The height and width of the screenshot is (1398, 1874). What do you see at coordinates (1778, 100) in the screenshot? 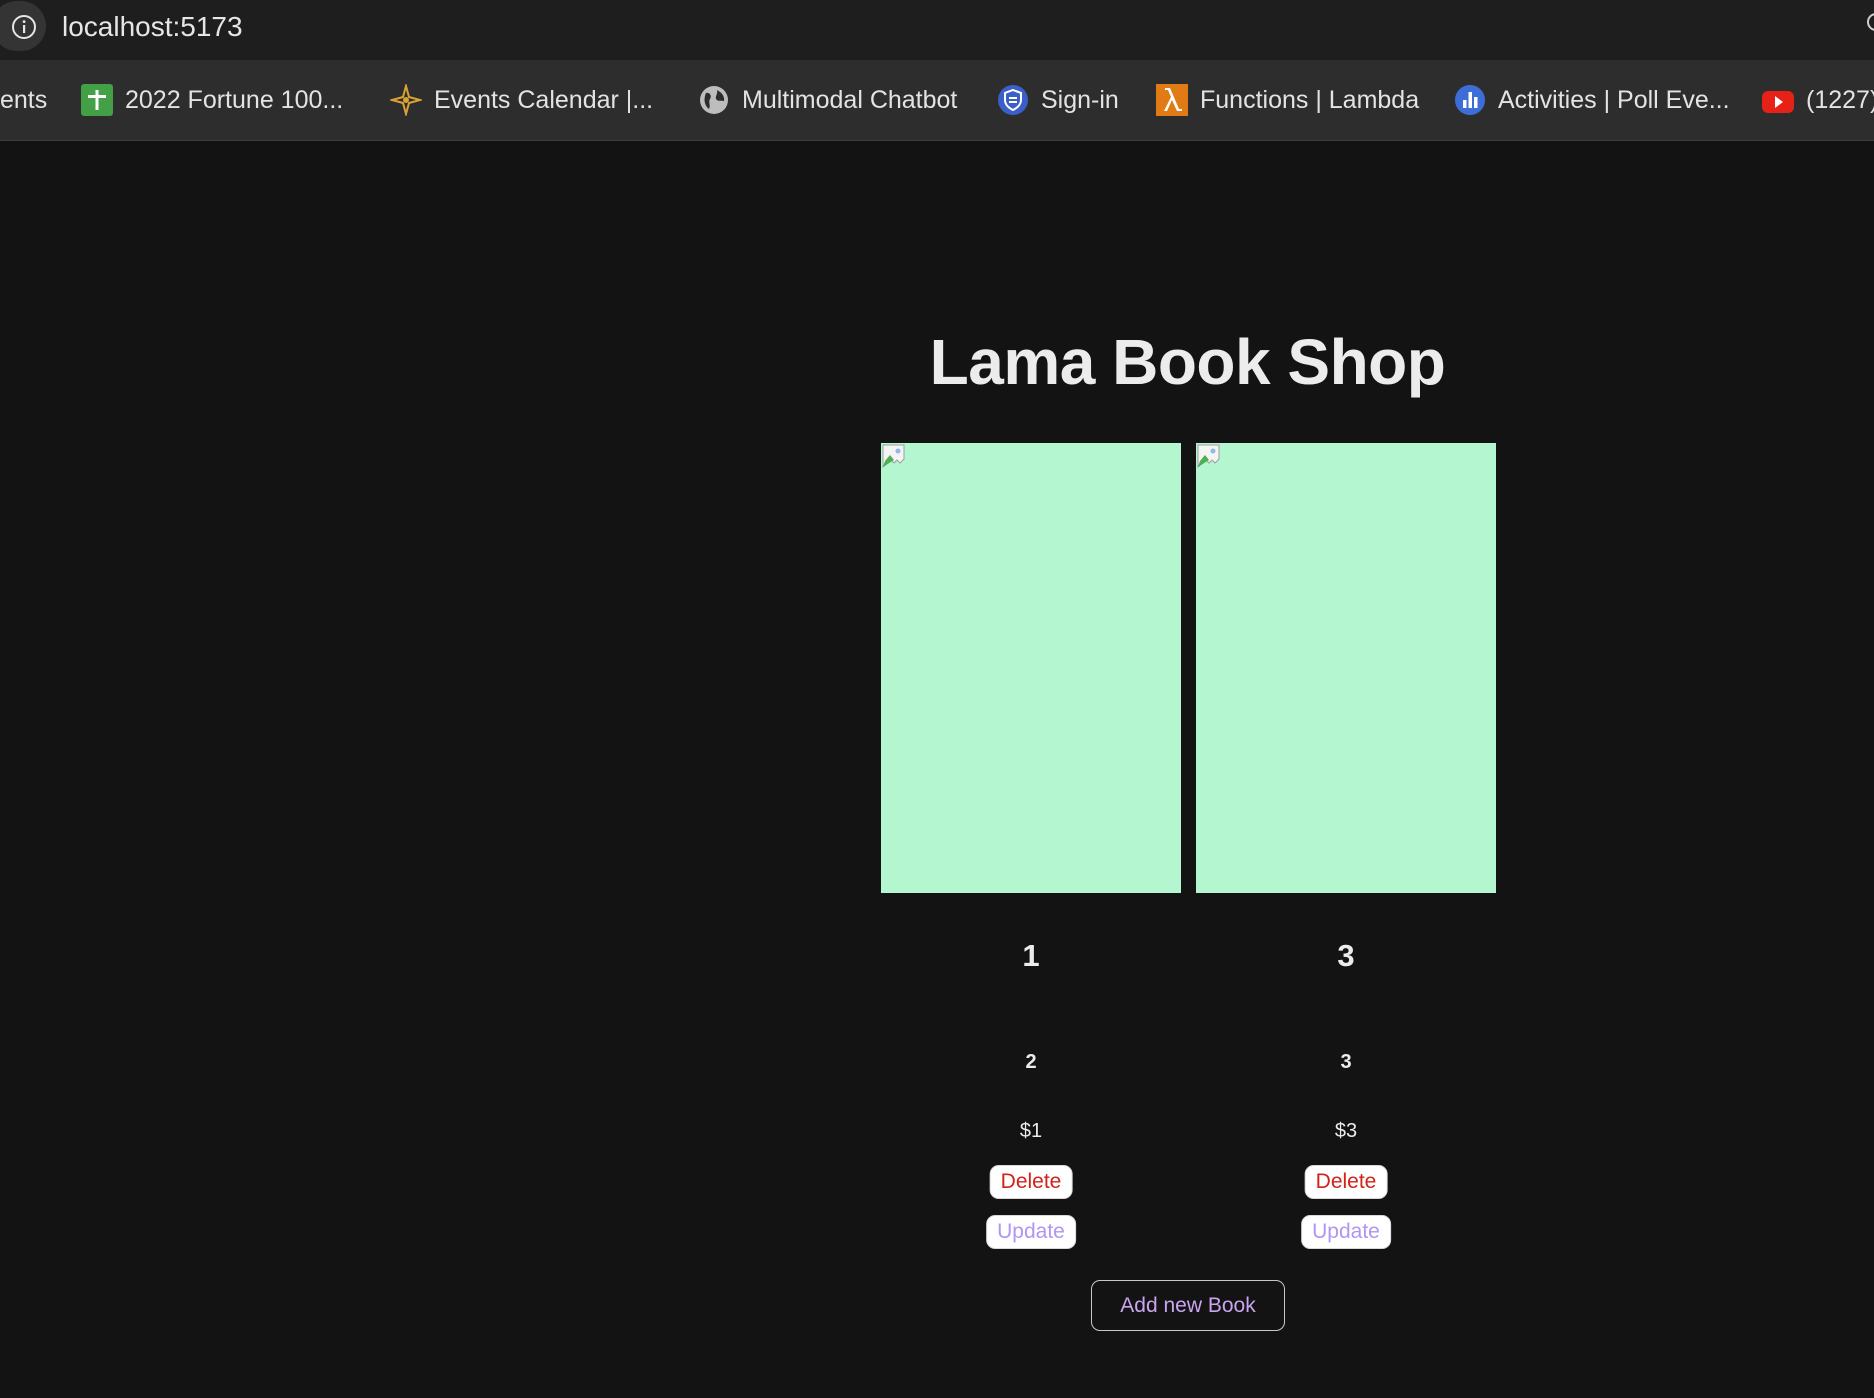
I see `youtube-icon` at bounding box center [1778, 100].